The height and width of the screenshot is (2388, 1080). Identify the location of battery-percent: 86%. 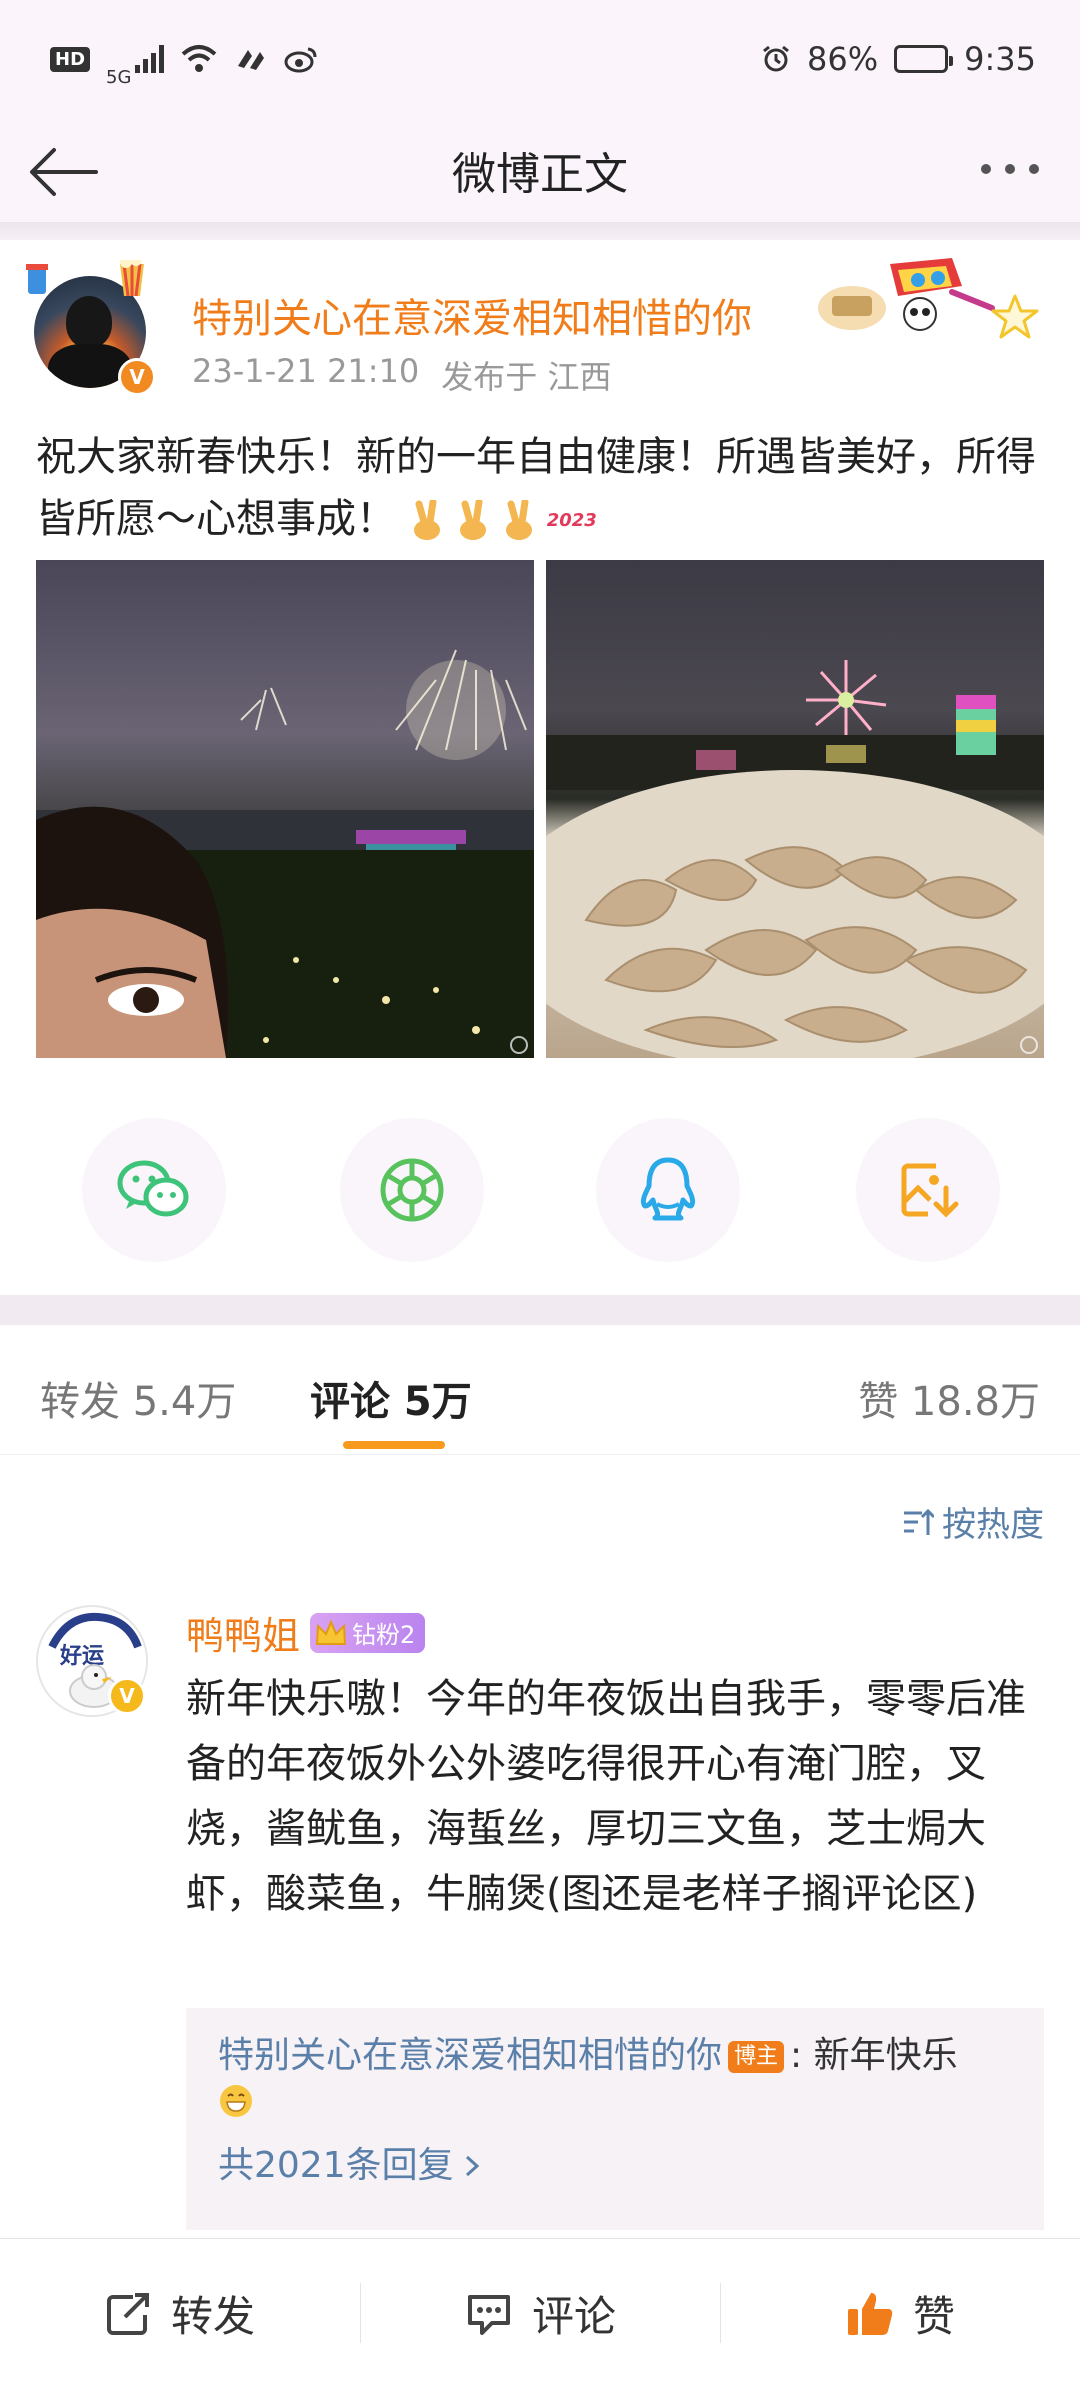
(843, 59).